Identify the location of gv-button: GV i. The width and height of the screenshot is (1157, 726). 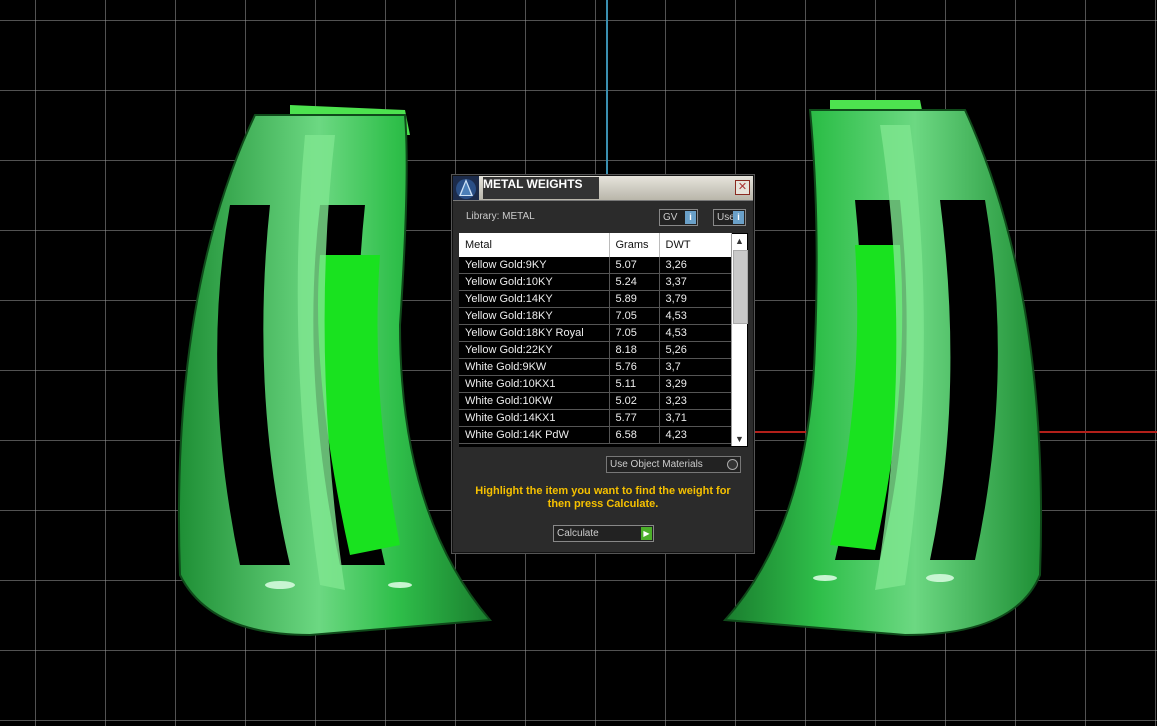
(678, 217).